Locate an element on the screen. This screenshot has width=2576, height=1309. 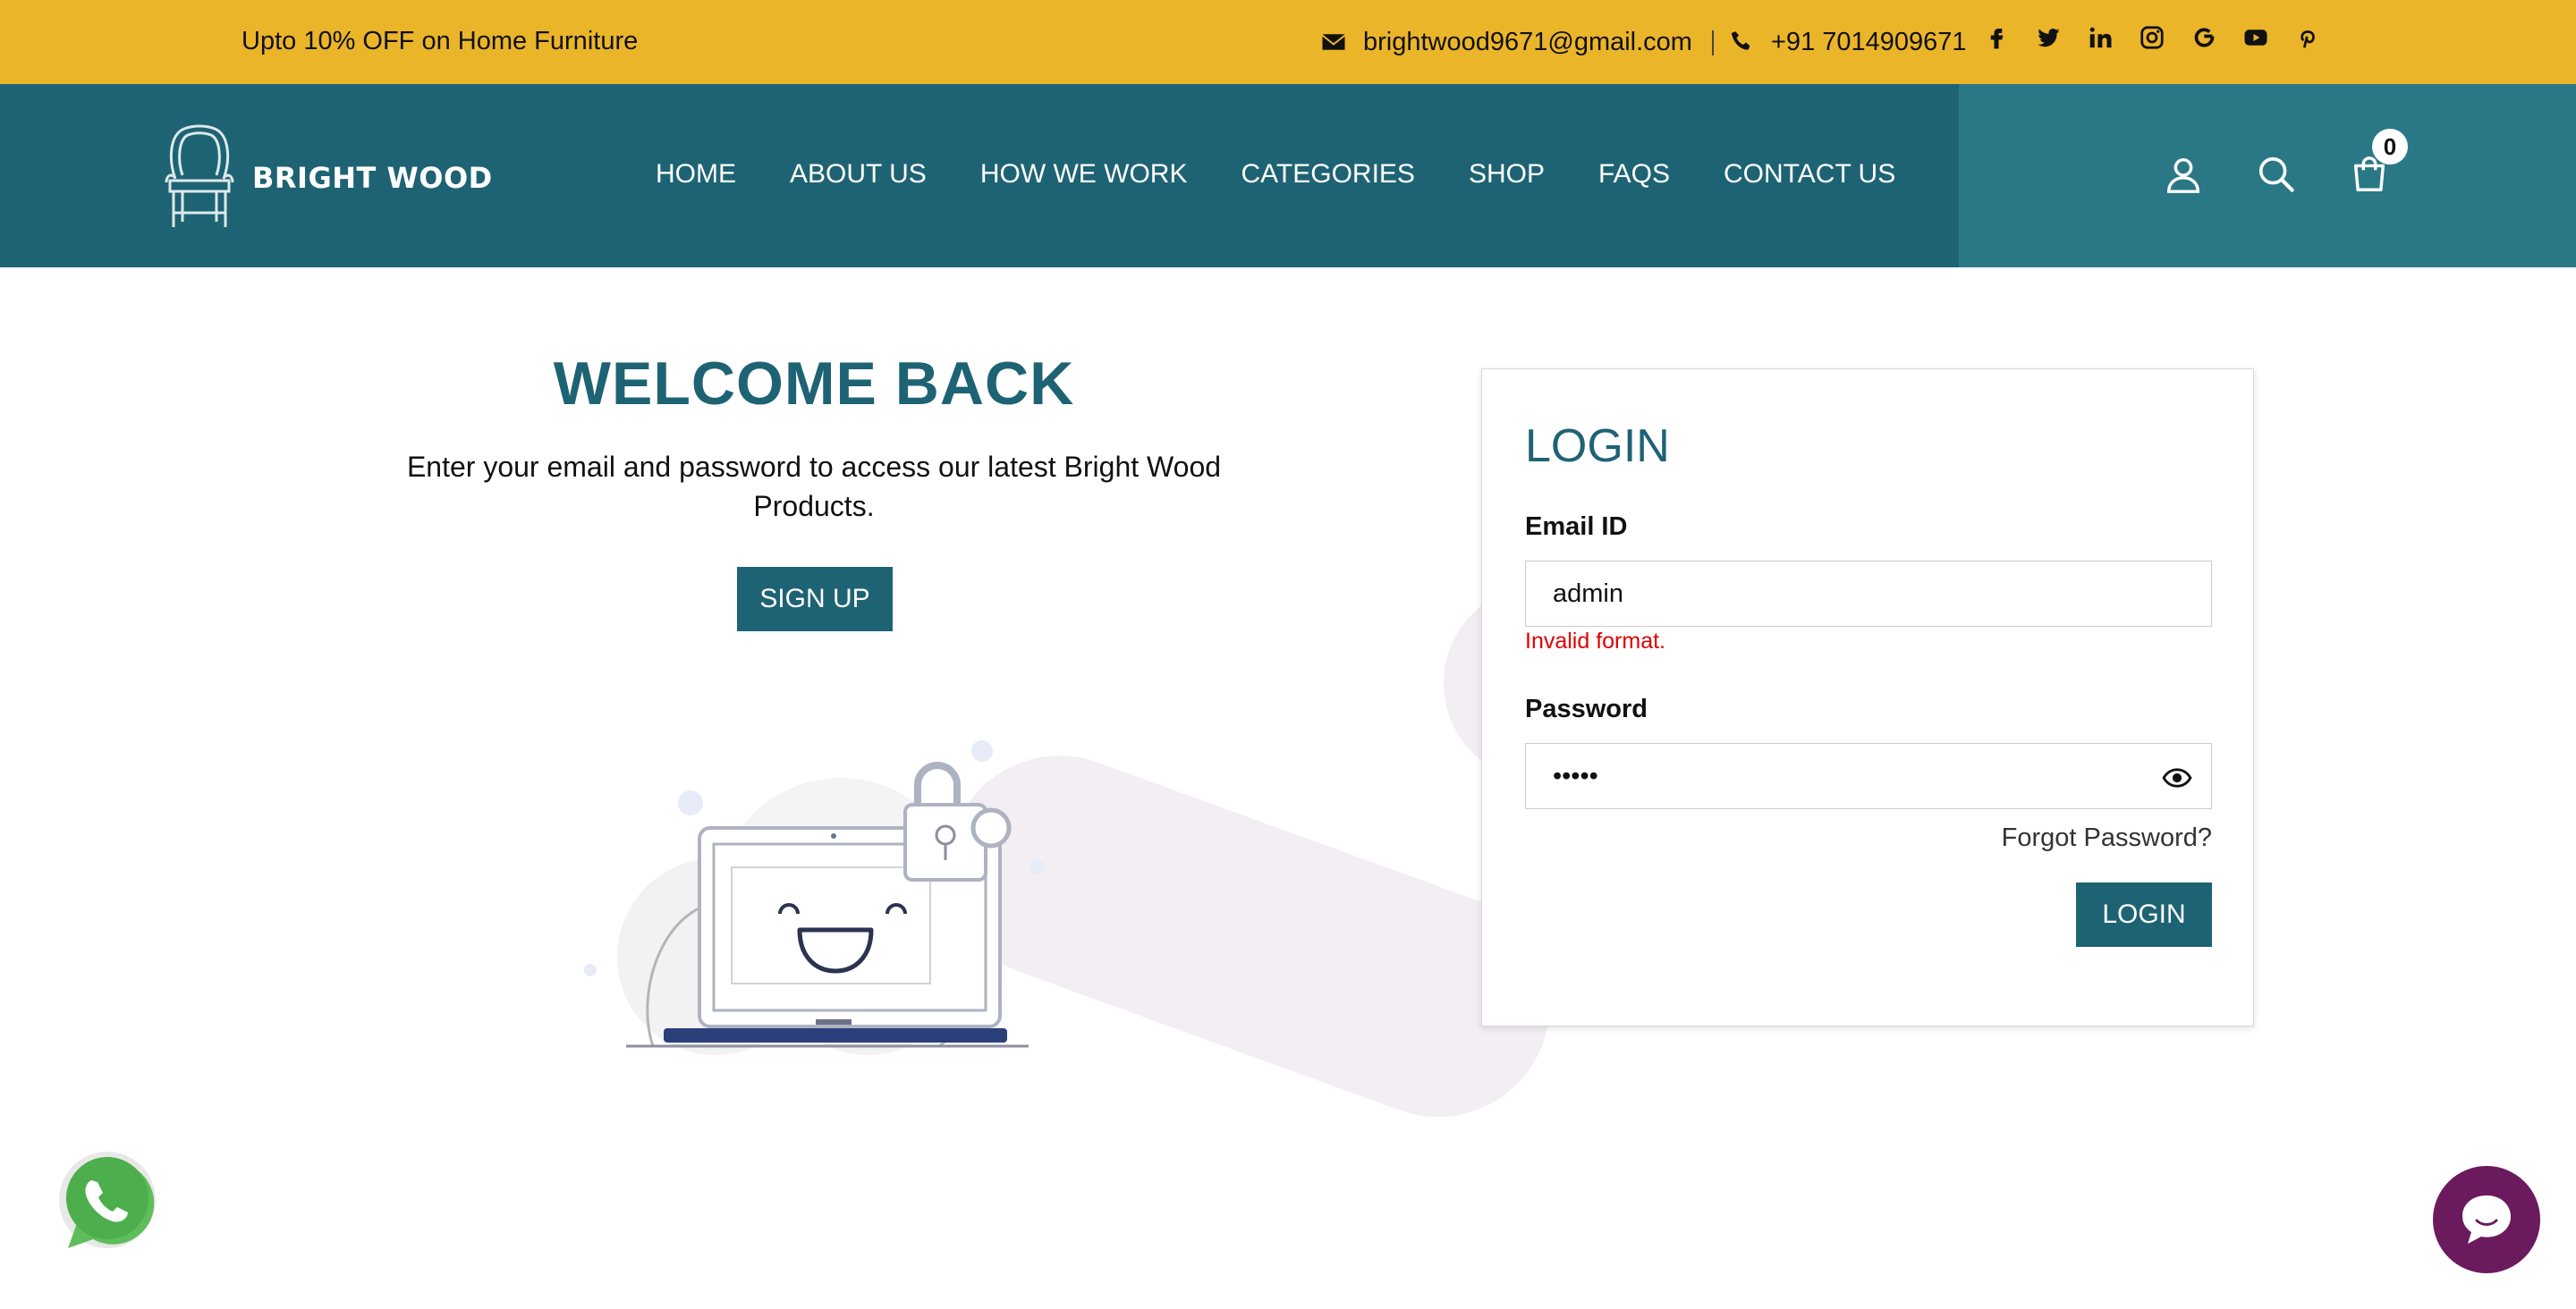
search-button is located at coordinates (2276, 174).